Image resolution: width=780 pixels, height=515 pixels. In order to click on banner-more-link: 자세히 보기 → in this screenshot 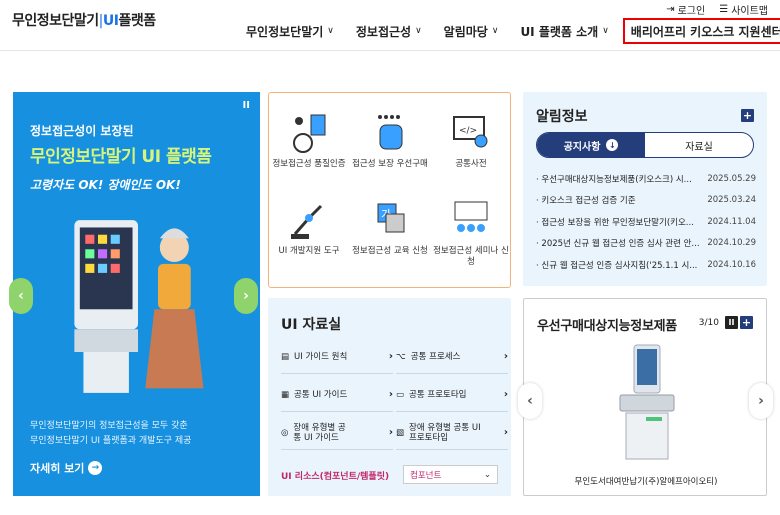, I will do `click(66, 468)`.